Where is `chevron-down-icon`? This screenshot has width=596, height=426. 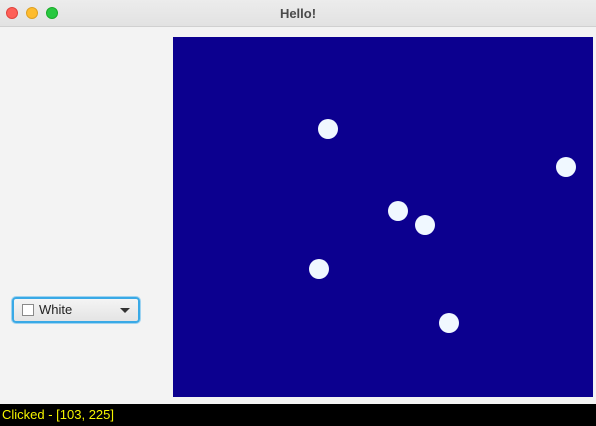 chevron-down-icon is located at coordinates (125, 310).